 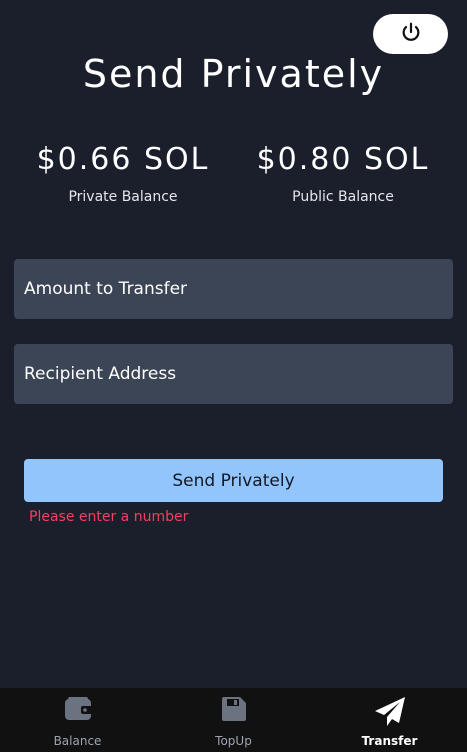 I want to click on power-icon, so click(x=411, y=34).